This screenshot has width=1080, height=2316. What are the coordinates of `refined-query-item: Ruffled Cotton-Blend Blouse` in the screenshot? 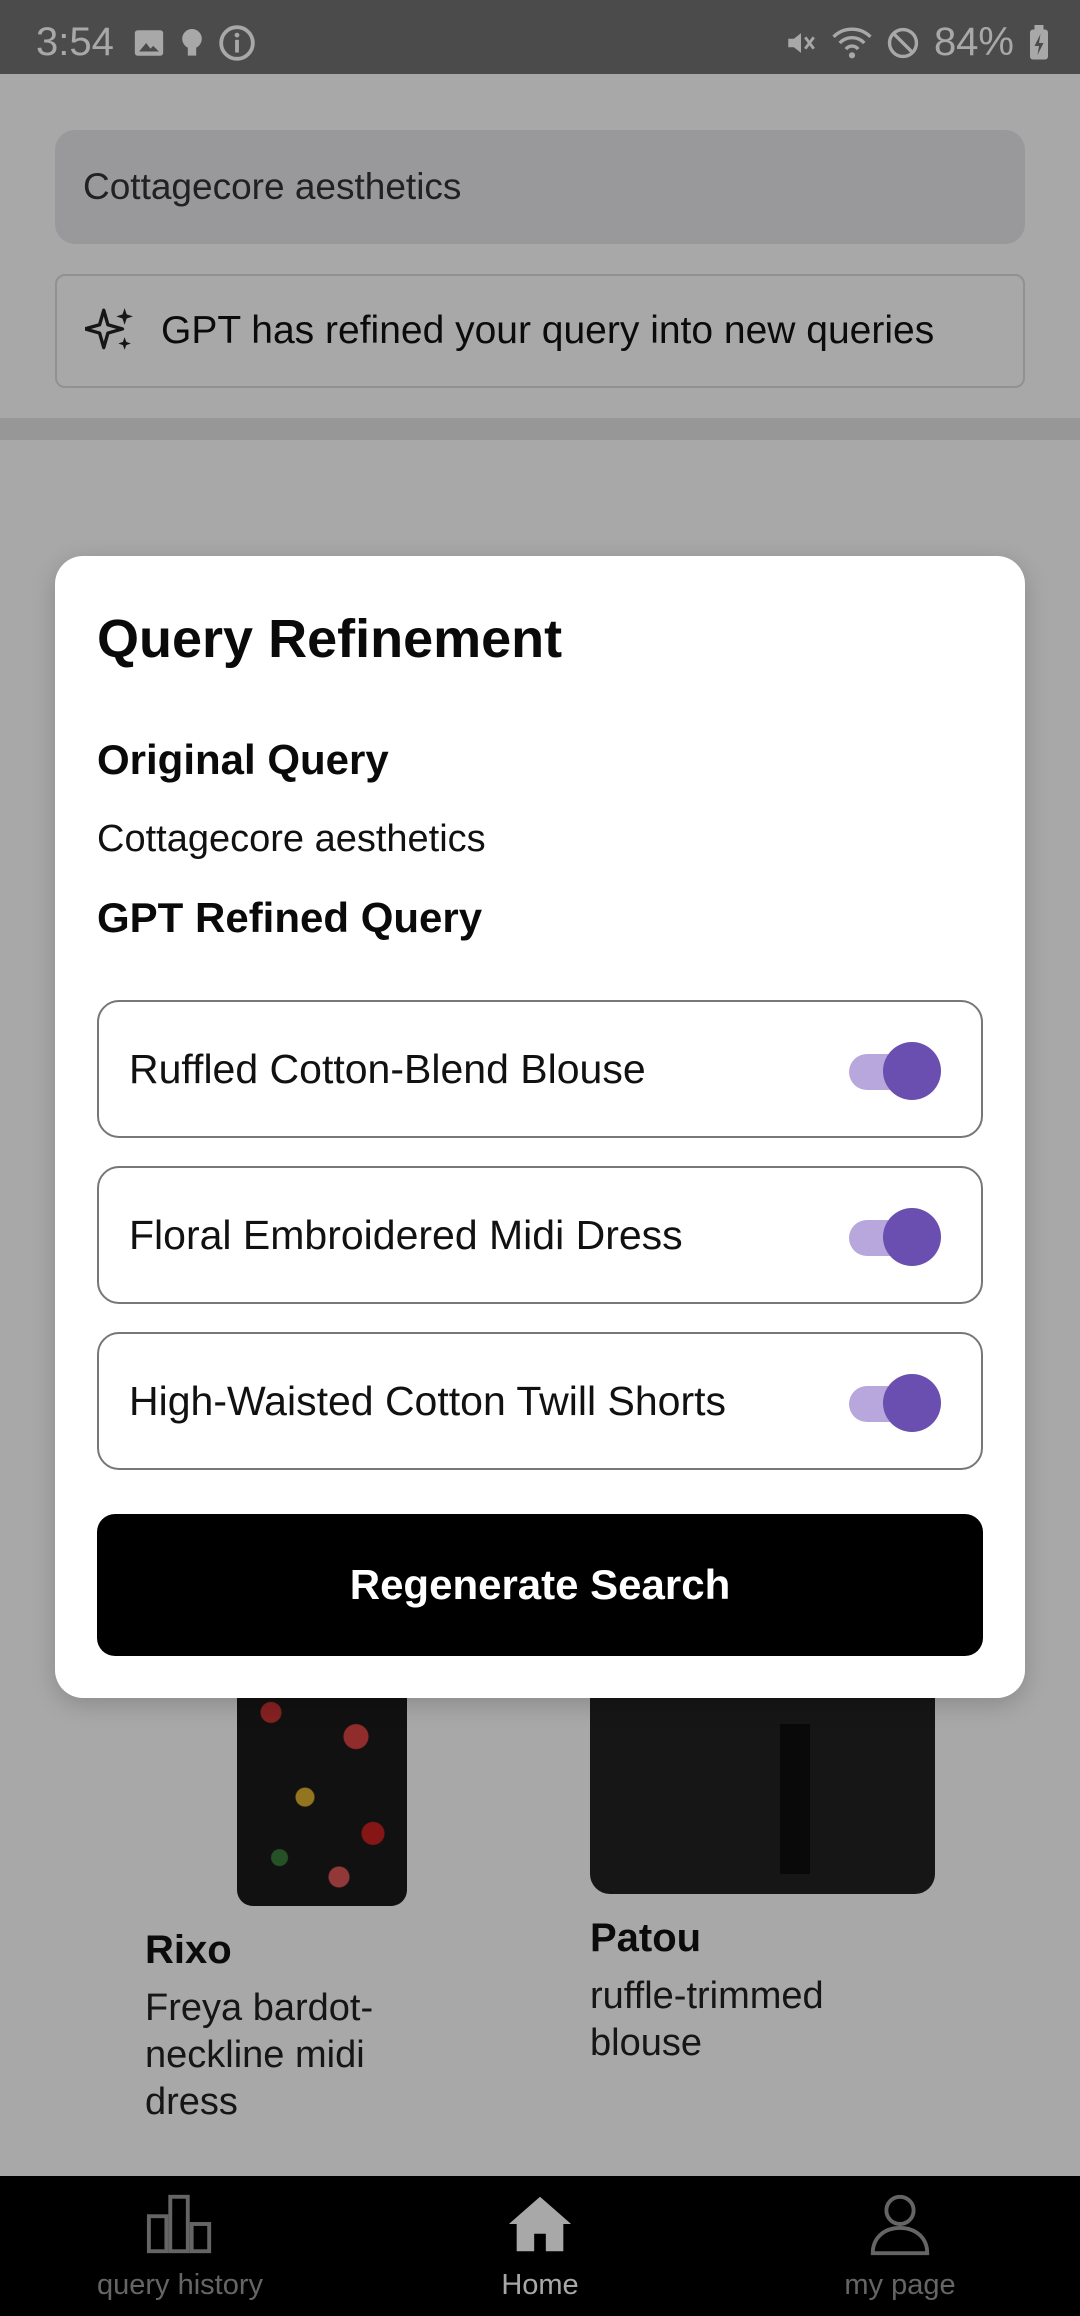 It's located at (540, 1069).